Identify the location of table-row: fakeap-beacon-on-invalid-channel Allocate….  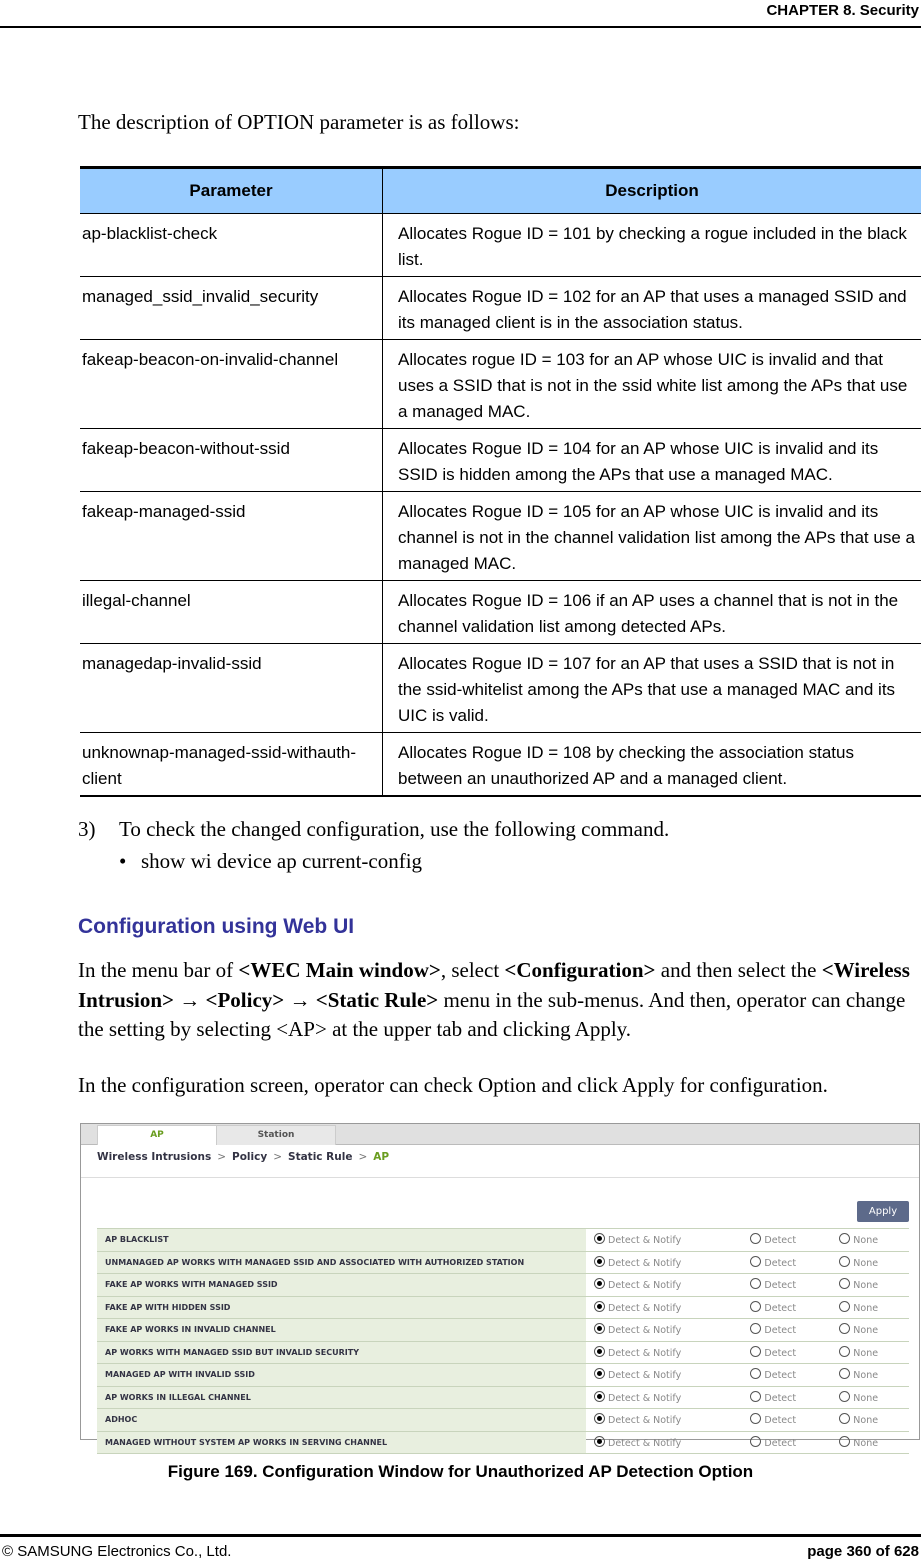
(500, 384).